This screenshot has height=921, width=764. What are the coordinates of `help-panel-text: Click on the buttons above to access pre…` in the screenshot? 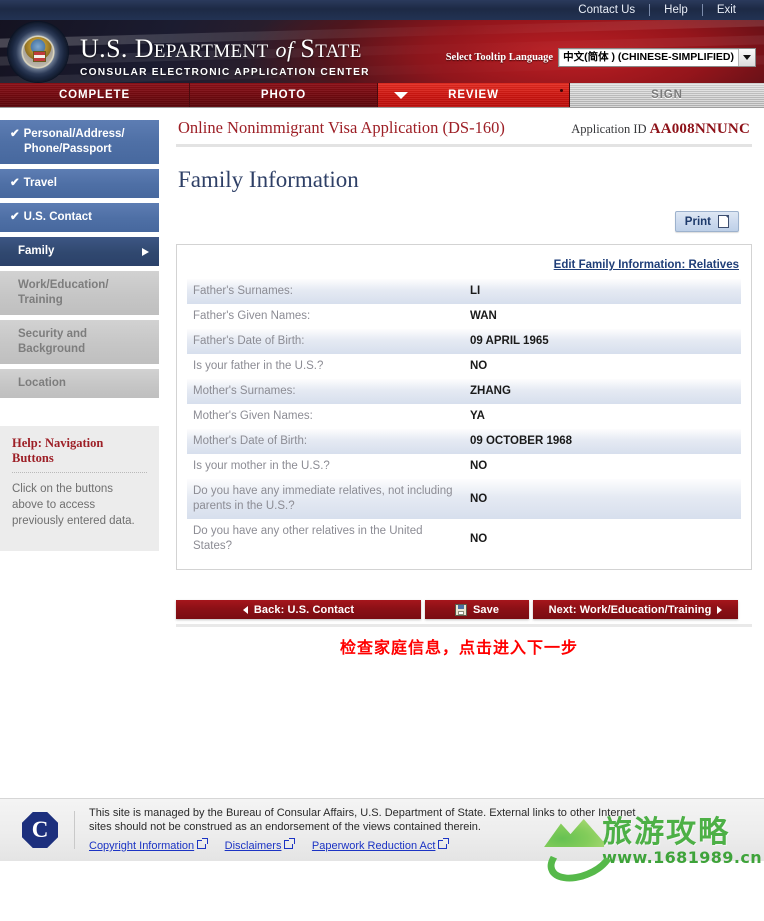 It's located at (73, 505).